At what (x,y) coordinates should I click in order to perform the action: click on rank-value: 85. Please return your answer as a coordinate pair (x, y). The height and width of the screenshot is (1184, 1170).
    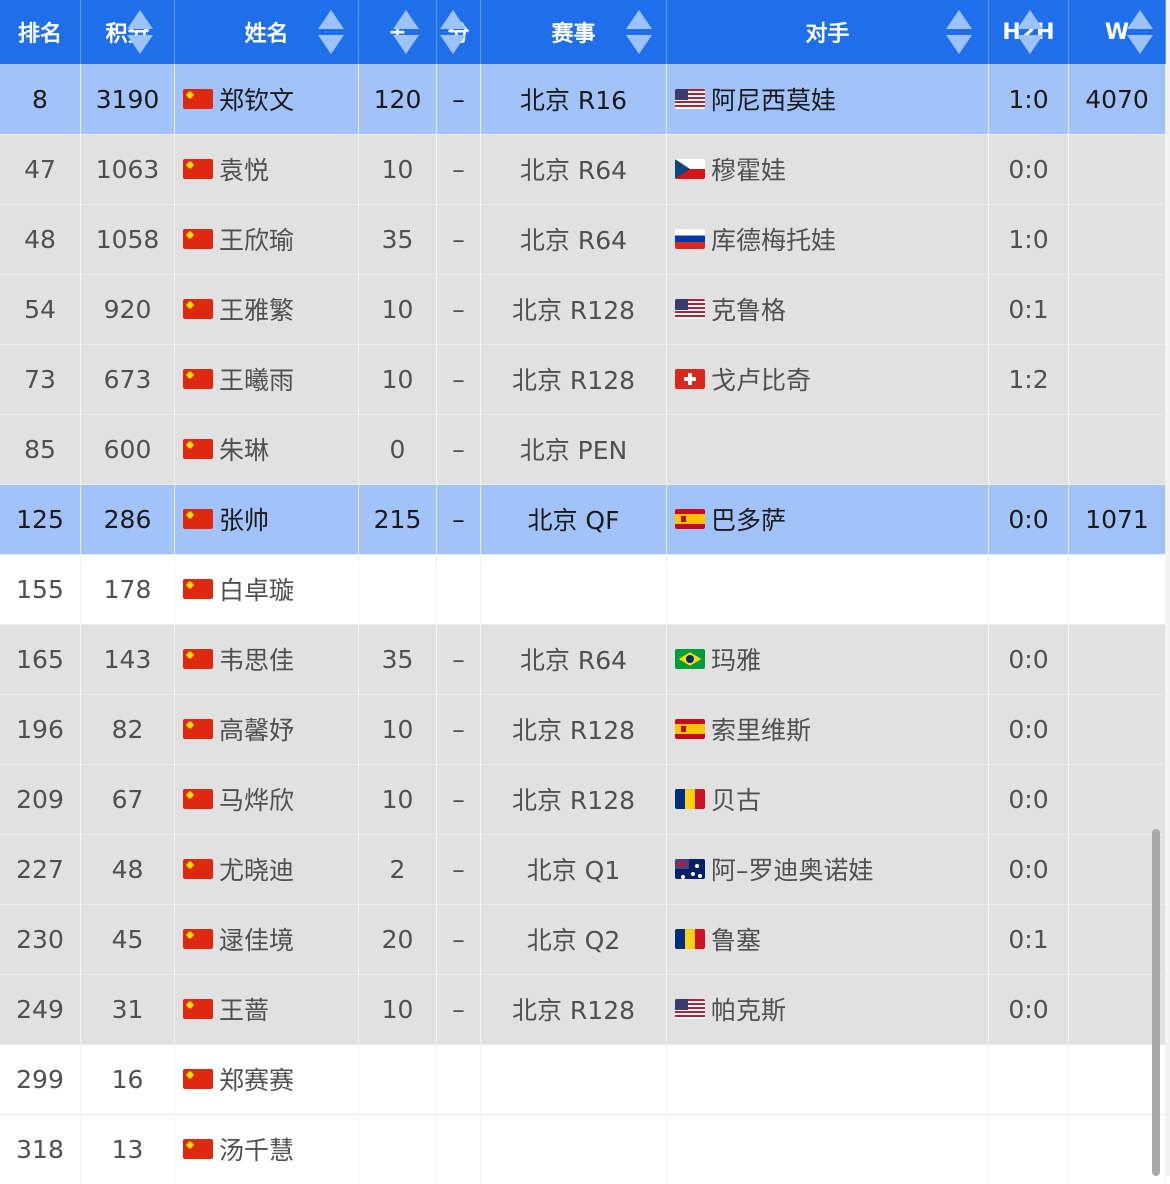
    Looking at the image, I should click on (40, 449).